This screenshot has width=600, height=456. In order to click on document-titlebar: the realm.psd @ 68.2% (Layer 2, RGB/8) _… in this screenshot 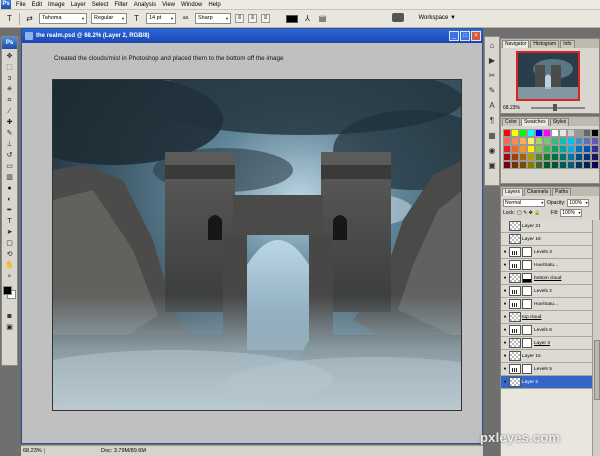, I will do `click(252, 36)`.